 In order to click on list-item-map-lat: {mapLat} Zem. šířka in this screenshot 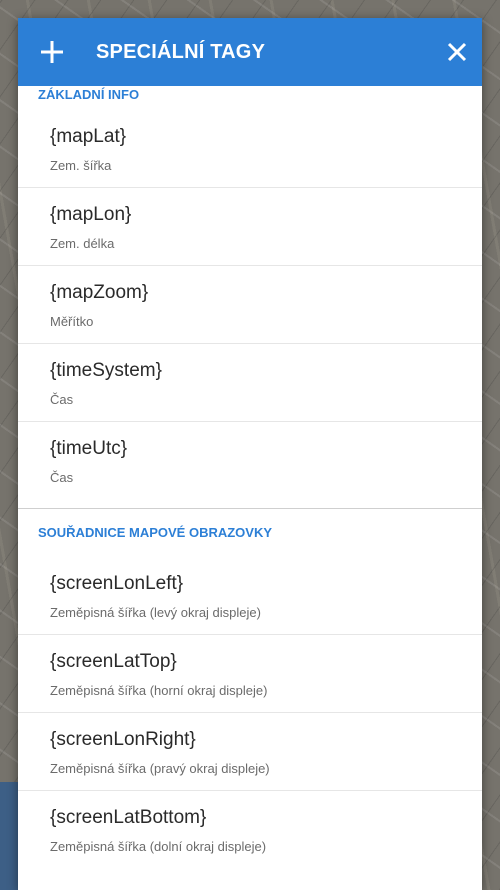, I will do `click(250, 149)`.